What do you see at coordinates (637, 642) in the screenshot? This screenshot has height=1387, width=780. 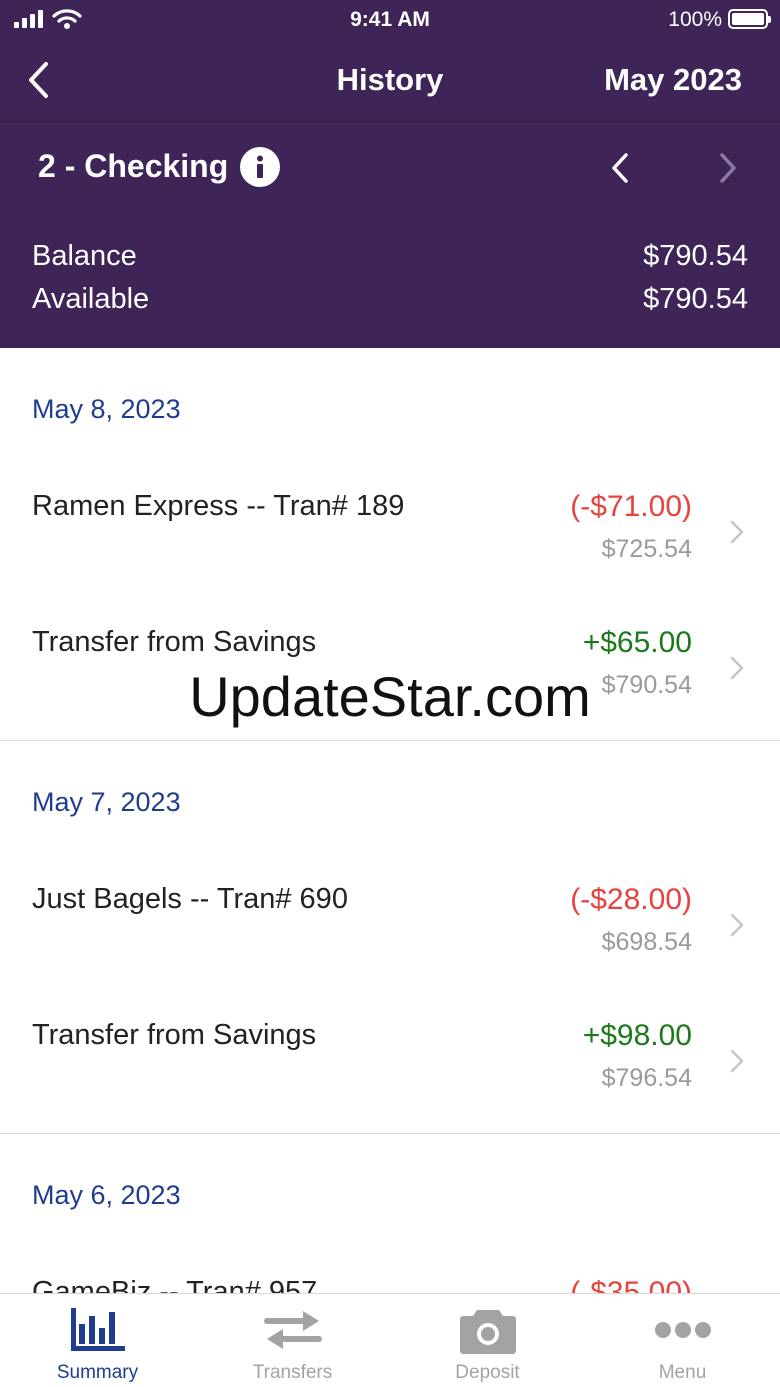 I see `transaction-amount: +$65.00` at bounding box center [637, 642].